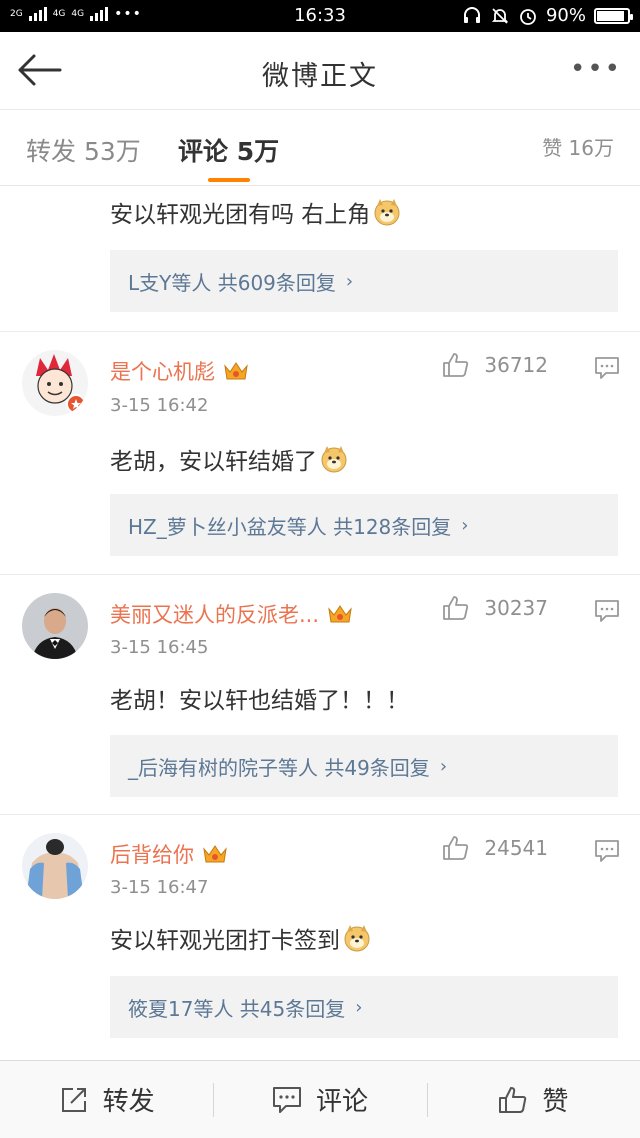 This screenshot has height=1138, width=640. What do you see at coordinates (159, 887) in the screenshot?
I see `comment-time: 3-15 16:47` at bounding box center [159, 887].